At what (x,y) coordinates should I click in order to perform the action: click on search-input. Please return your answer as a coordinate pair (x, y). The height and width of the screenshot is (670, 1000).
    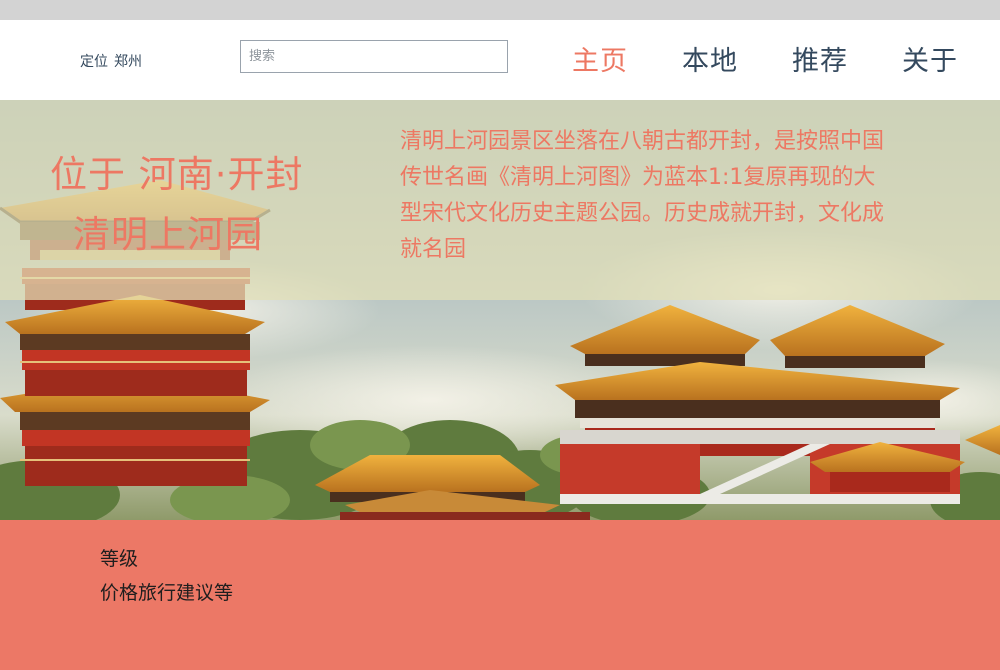
    Looking at the image, I should click on (374, 56).